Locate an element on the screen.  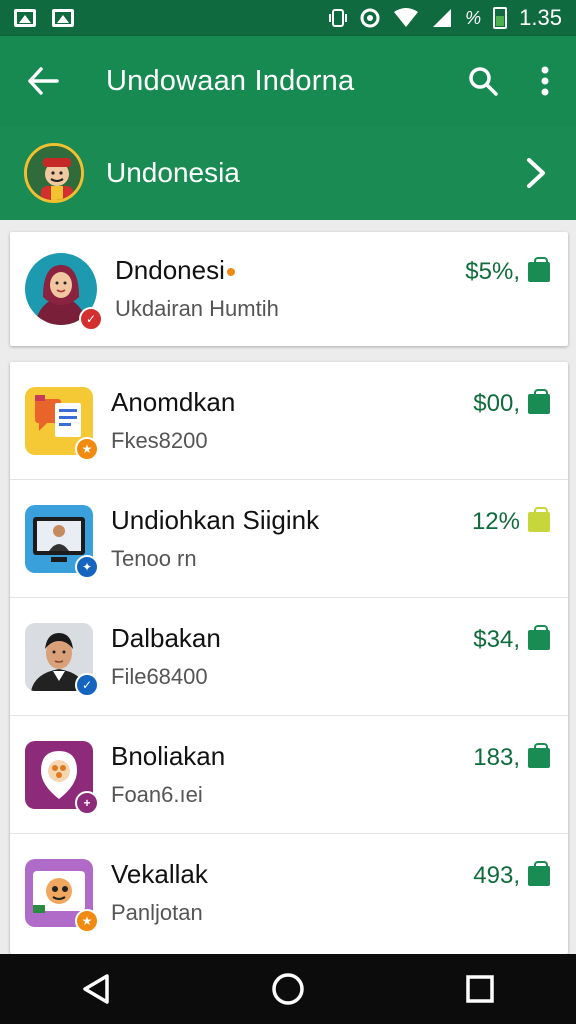
arrow-left-icon is located at coordinates (43, 81).